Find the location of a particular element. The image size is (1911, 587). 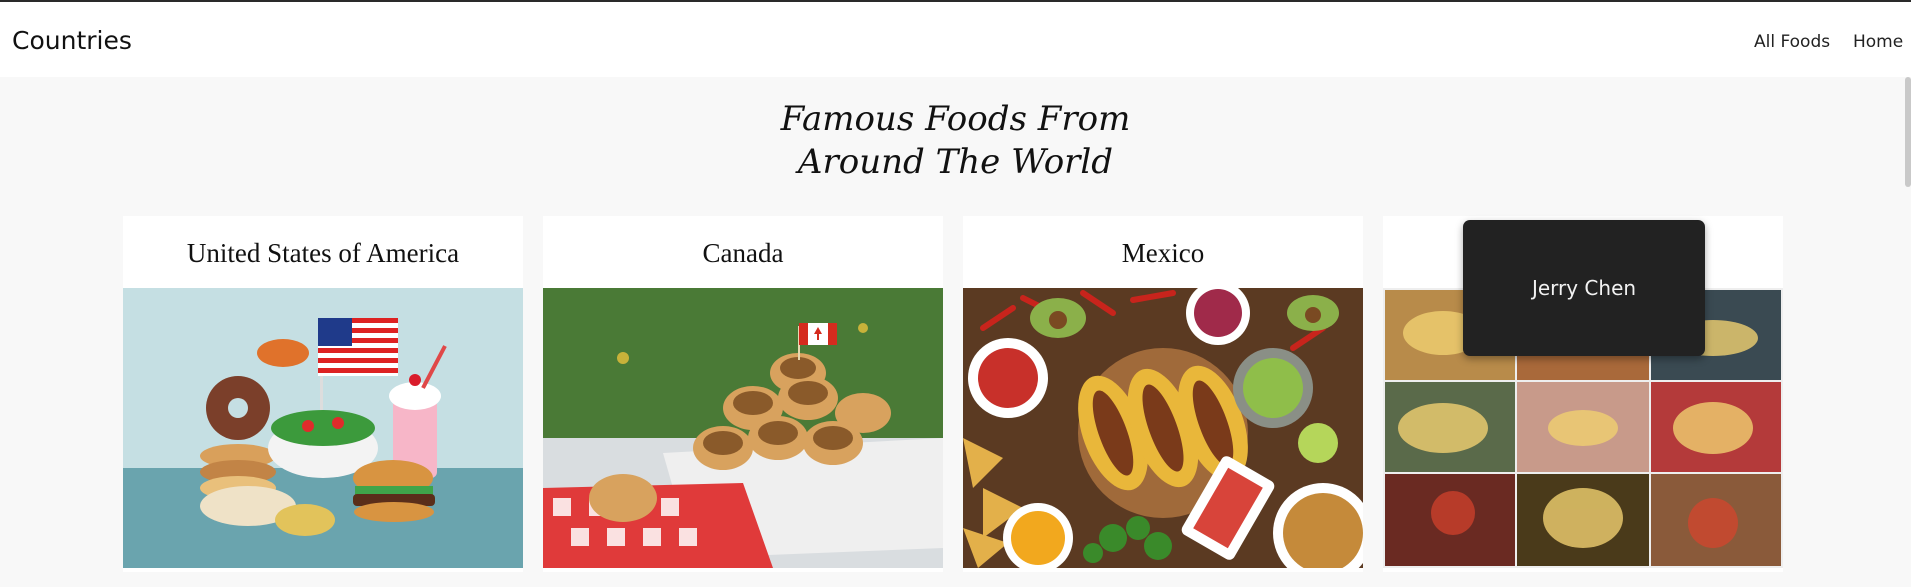

nav-link-all-foods: All Foods is located at coordinates (1792, 42).